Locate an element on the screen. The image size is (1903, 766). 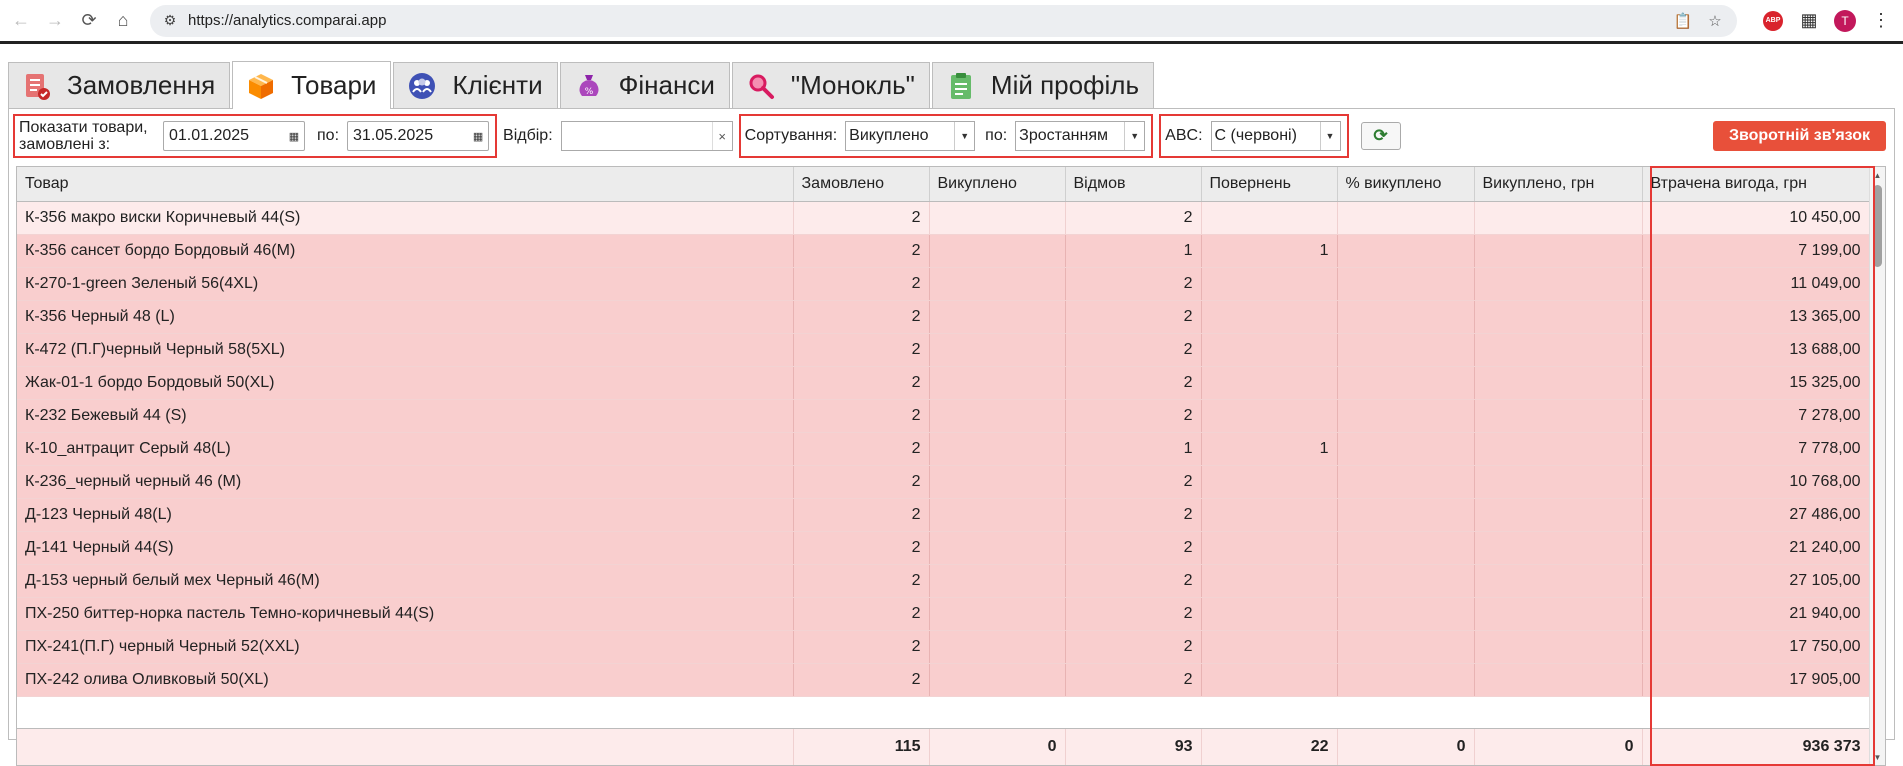
tab-label: Товари is located at coordinates (334, 85).